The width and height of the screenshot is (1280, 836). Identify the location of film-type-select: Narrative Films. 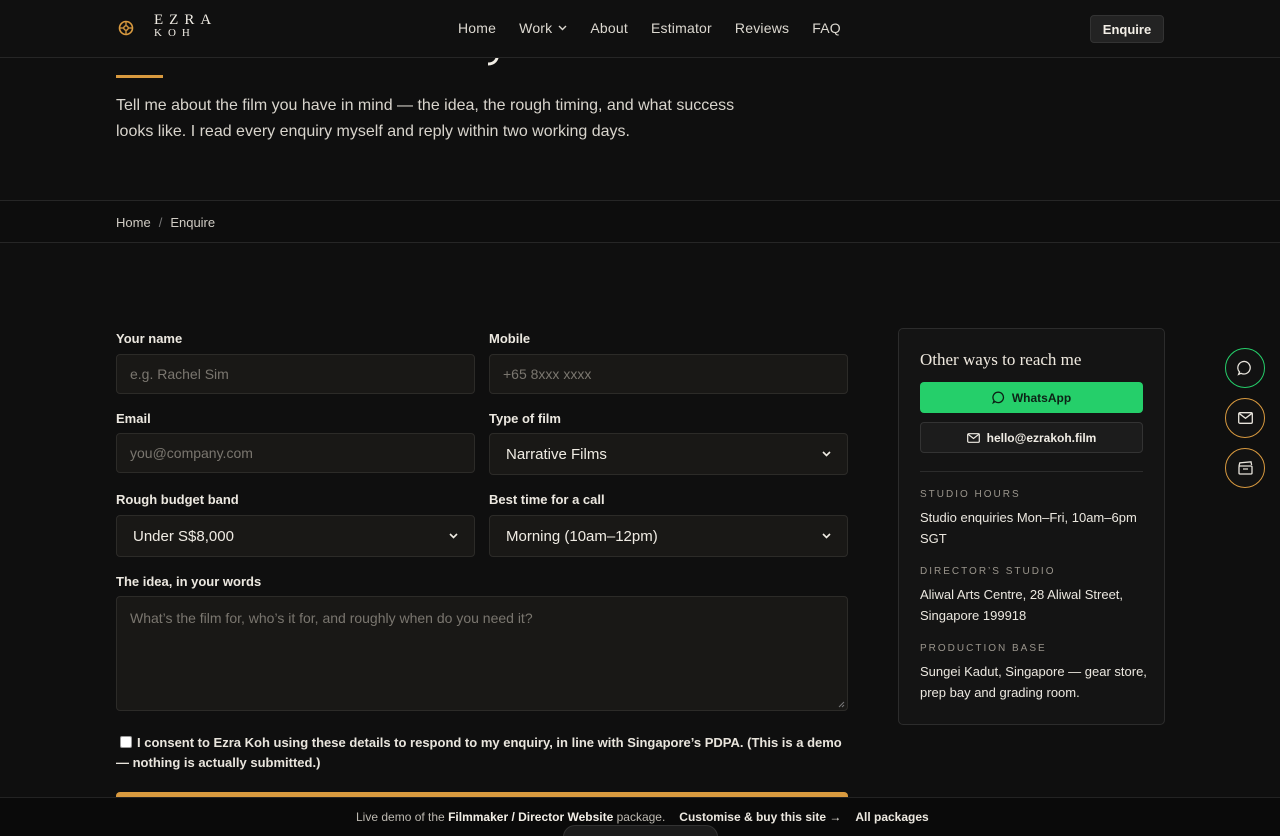
(668, 454).